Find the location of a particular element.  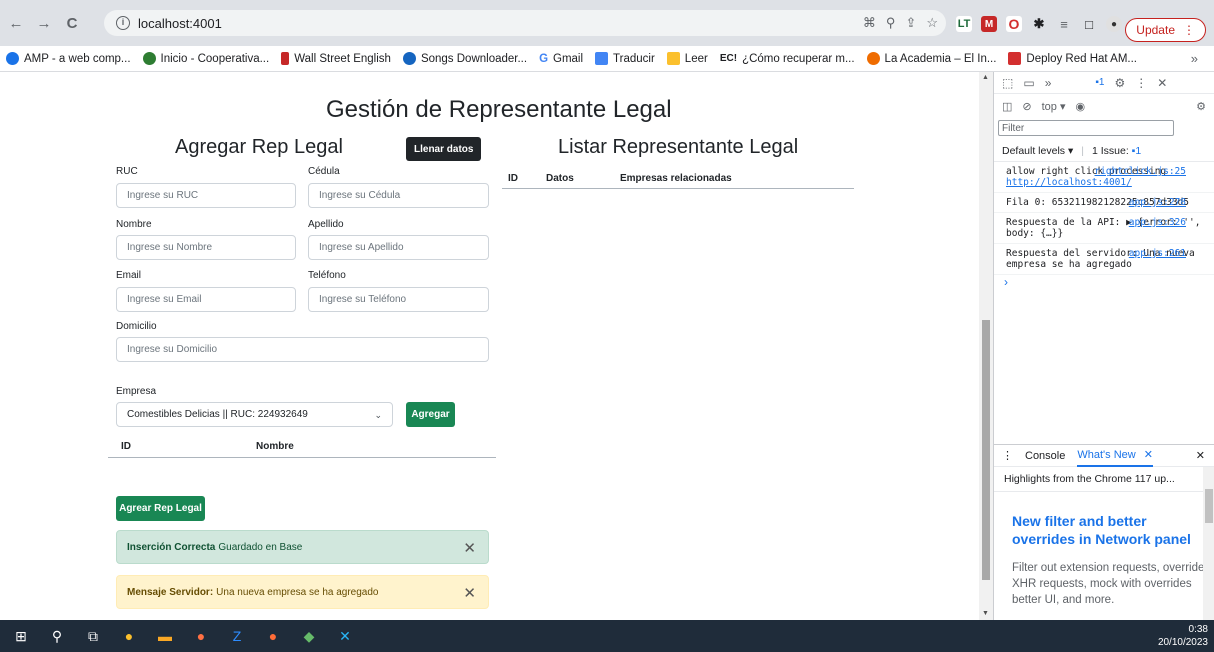

console-filter-input: Filter is located at coordinates (1086, 128).